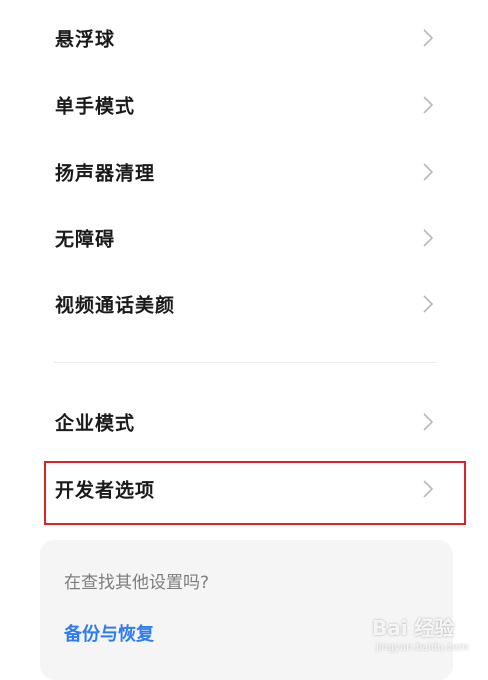 The height and width of the screenshot is (680, 488). Describe the element at coordinates (255, 493) in the screenshot. I see `highlight-box` at that location.